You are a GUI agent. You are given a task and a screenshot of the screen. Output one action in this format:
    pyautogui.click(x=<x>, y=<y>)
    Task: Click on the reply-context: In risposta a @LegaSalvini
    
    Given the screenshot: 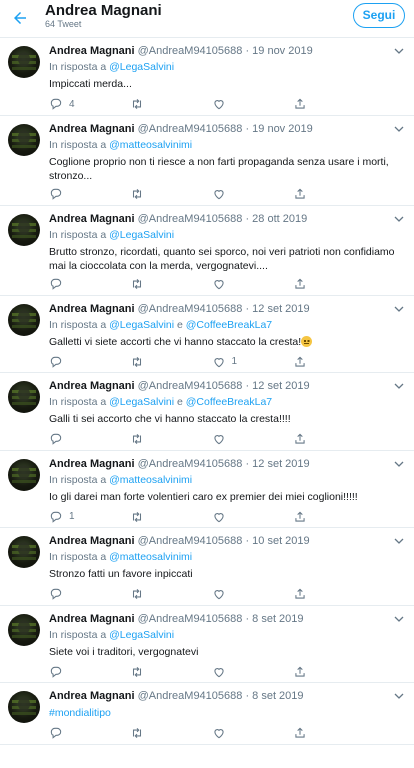 What is the action you would take?
    pyautogui.click(x=226, y=635)
    